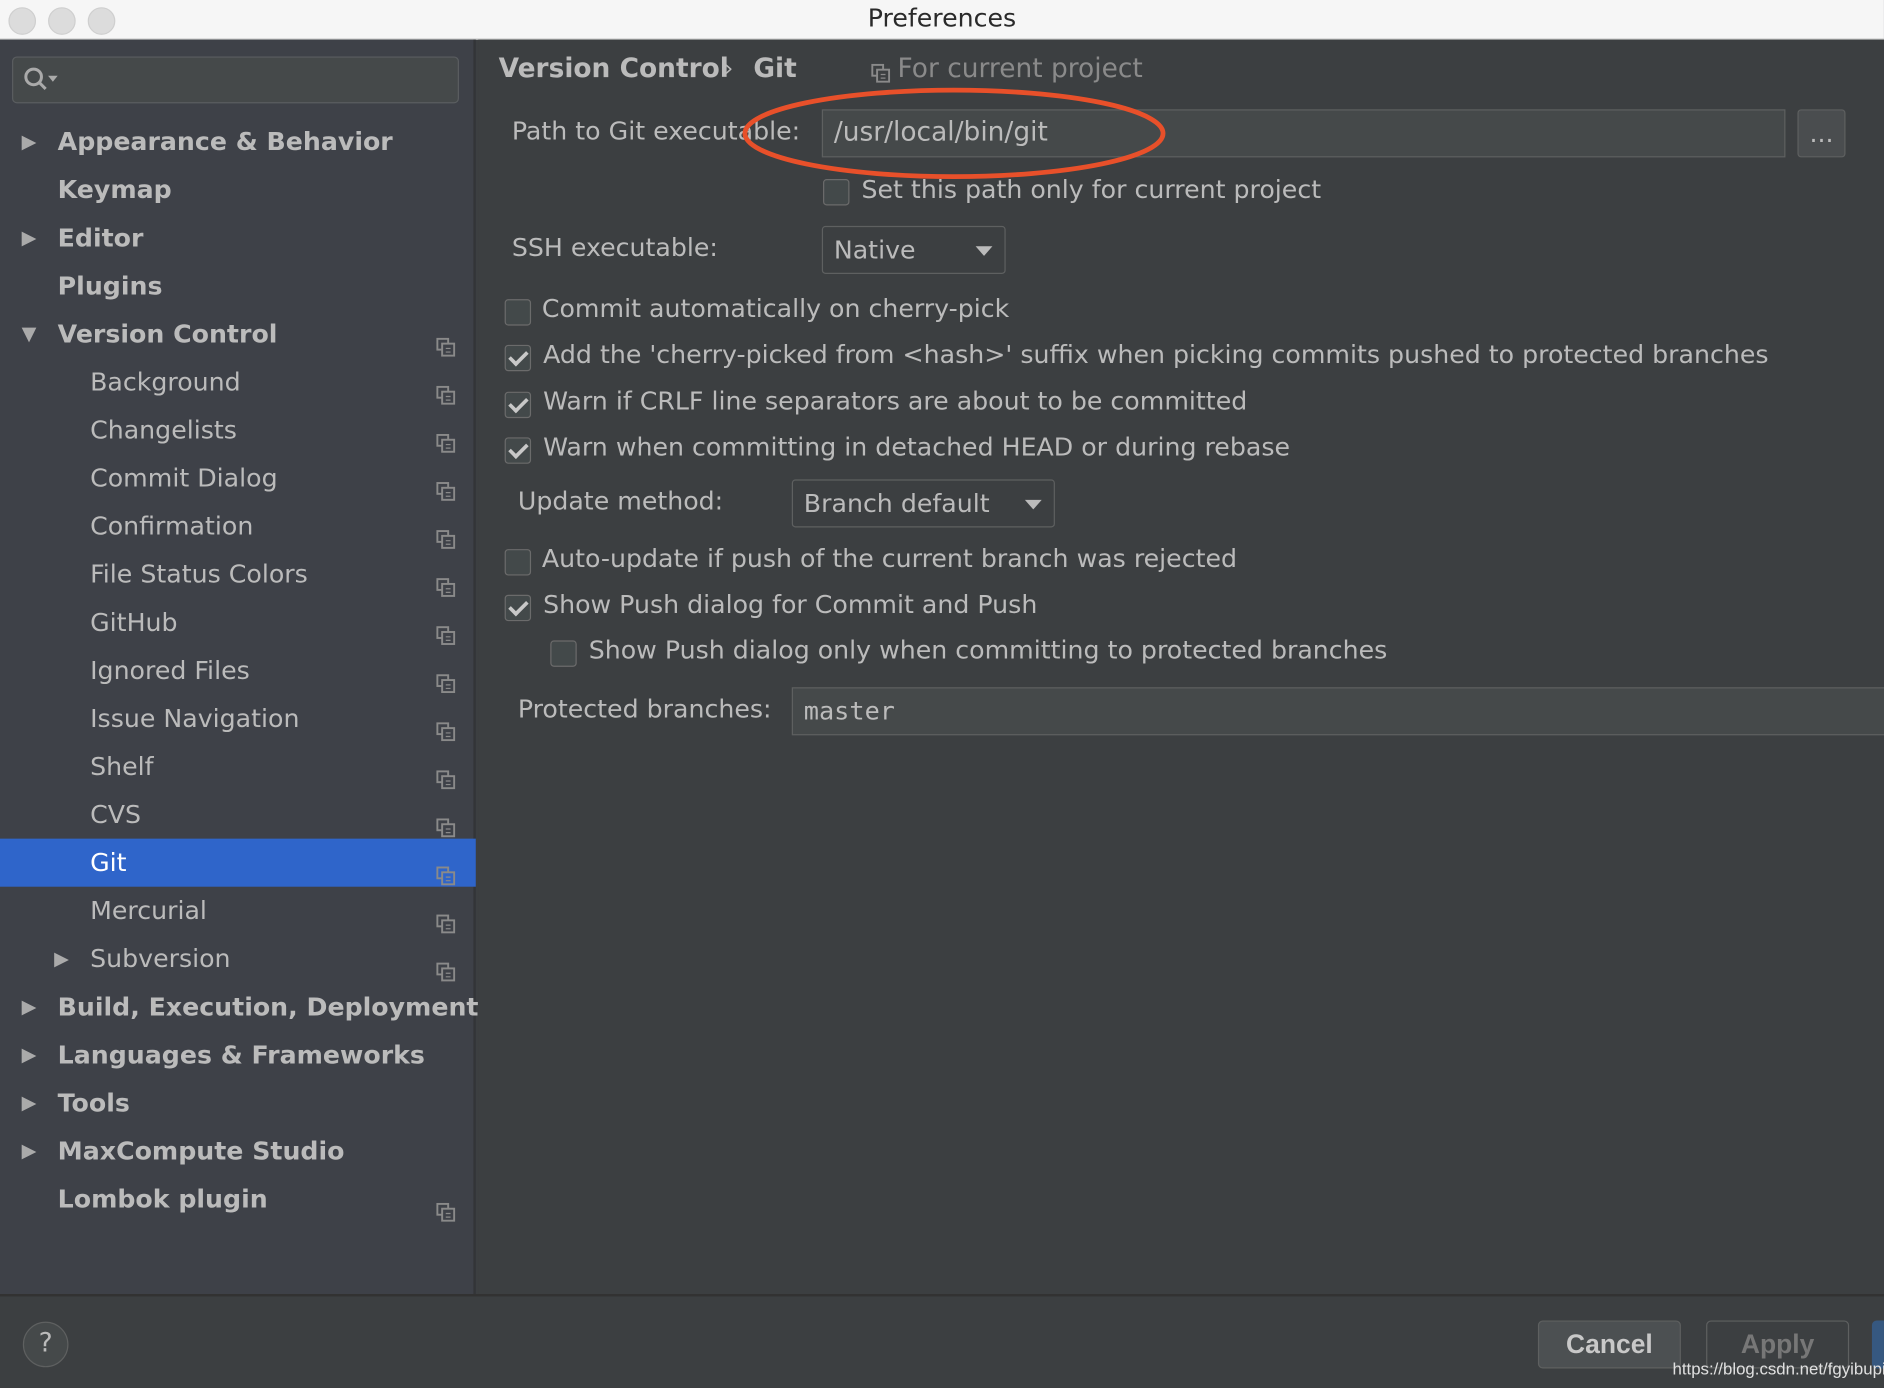  I want to click on breadcrumb-current: Git, so click(775, 69).